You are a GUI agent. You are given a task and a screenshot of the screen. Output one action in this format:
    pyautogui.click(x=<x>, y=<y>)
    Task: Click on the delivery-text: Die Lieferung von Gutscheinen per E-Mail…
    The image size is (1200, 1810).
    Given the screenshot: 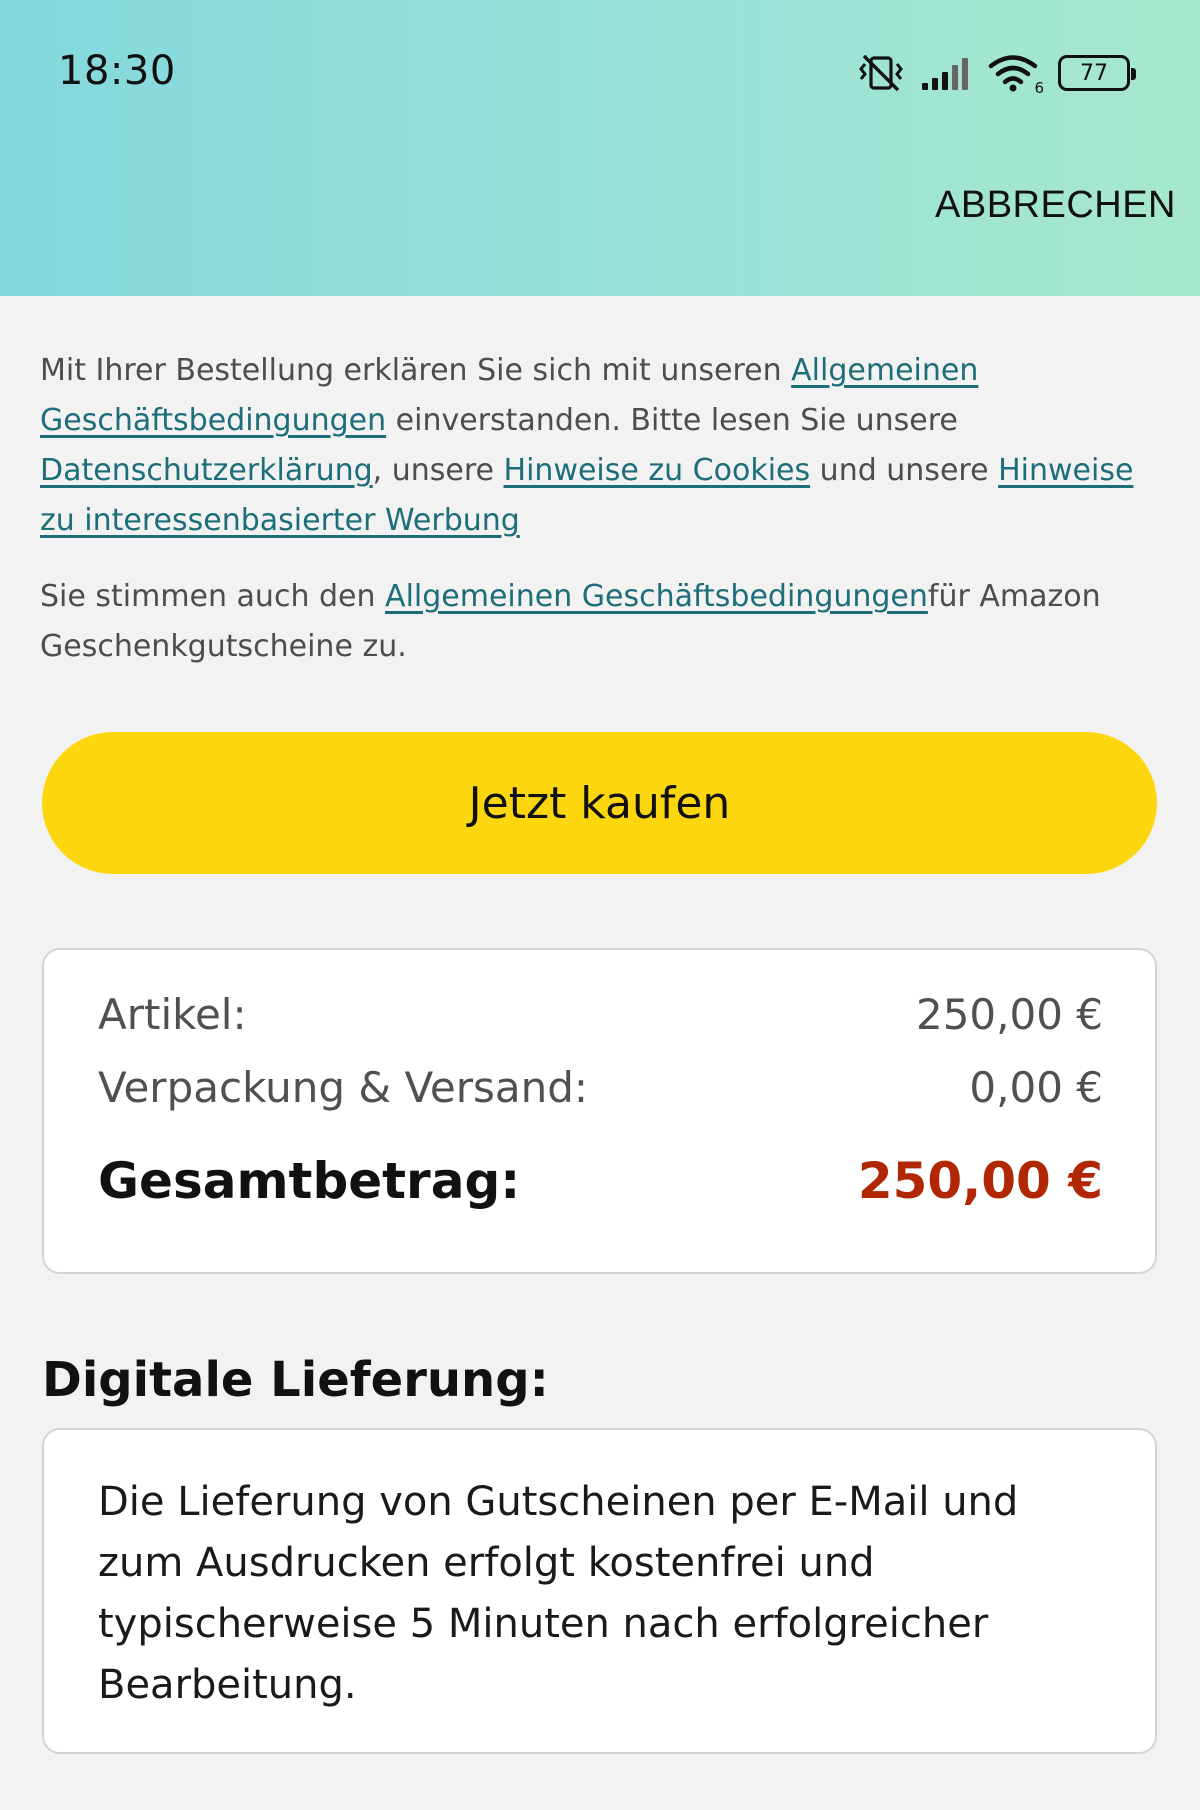 What is the action you would take?
    pyautogui.click(x=558, y=1593)
    